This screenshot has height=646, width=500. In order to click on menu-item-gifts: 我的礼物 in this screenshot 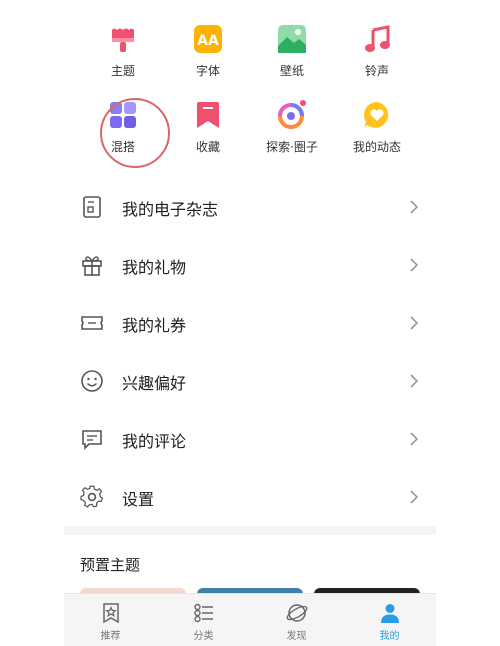, I will do `click(250, 265)`.